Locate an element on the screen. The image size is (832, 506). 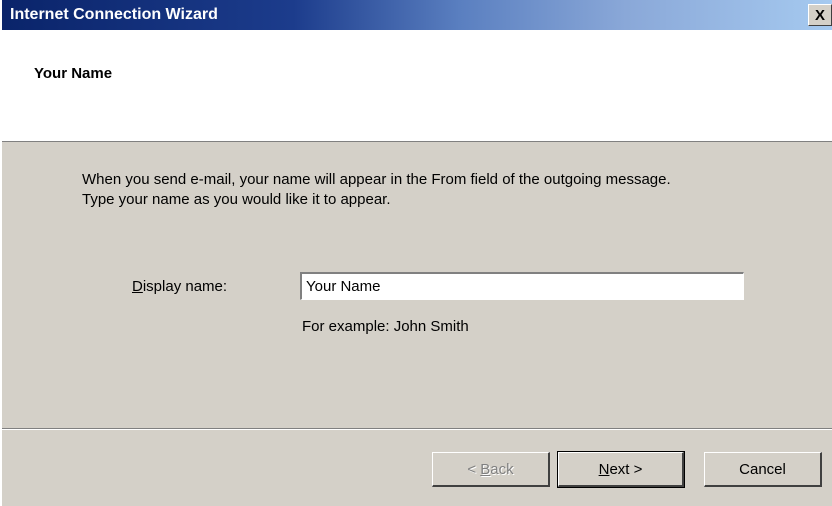
next-rest: ext > is located at coordinates (626, 469).